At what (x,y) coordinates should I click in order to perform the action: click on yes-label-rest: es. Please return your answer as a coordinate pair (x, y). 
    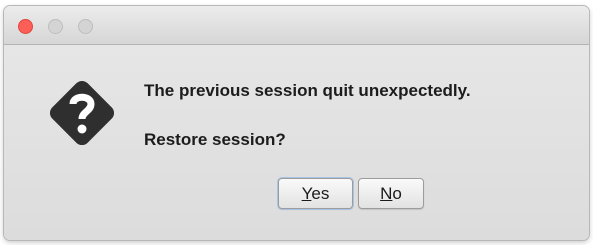
    Looking at the image, I should click on (320, 193).